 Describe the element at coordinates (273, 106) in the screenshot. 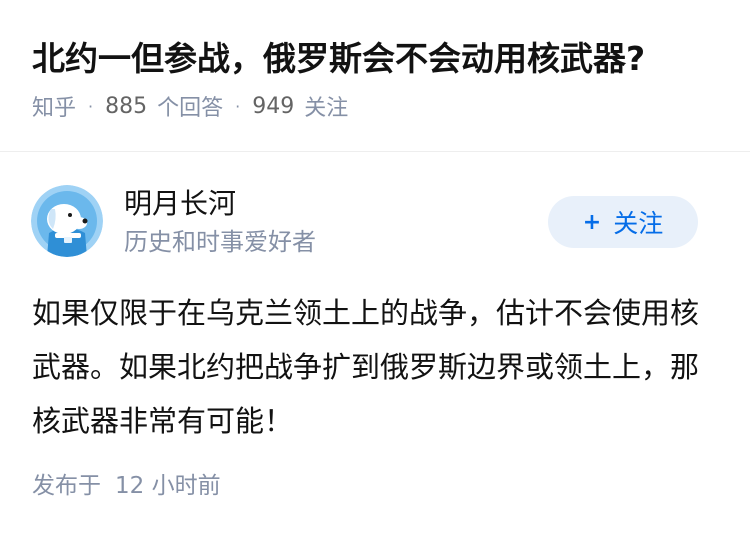

I see `follower-count: 949` at that location.